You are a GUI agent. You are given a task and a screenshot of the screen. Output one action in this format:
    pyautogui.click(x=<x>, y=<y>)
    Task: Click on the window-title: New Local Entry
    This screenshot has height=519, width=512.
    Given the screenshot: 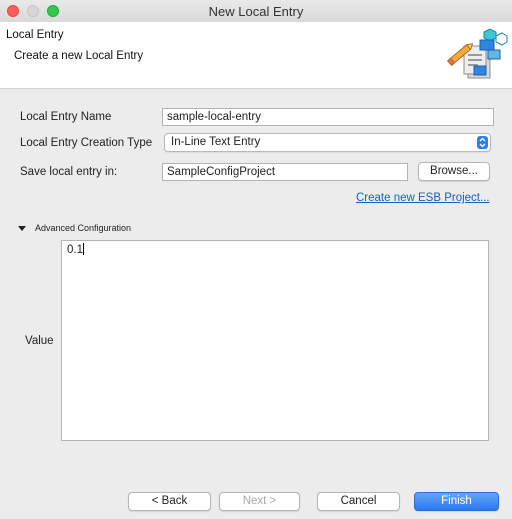 What is the action you would take?
    pyautogui.click(x=256, y=11)
    